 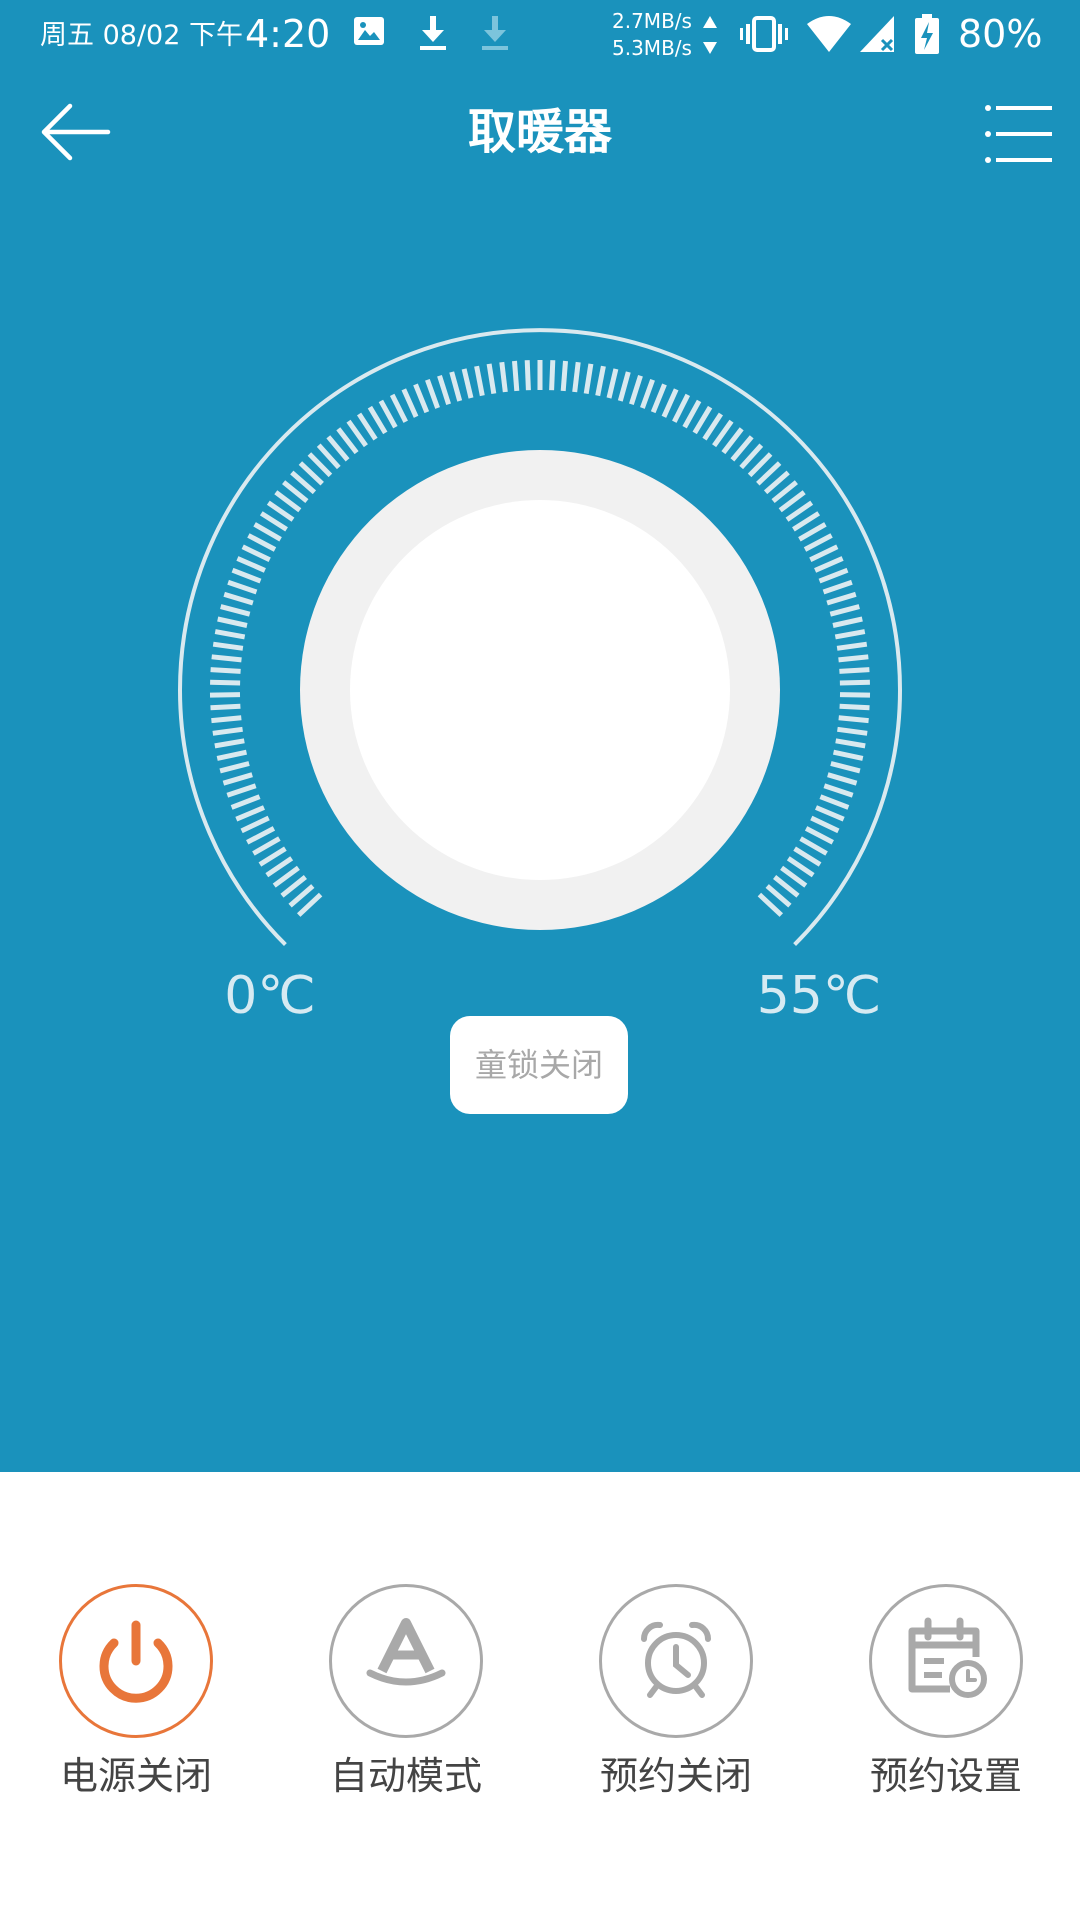 I want to click on child-lock-button: 童锁关闭, so click(x=539, y=1065).